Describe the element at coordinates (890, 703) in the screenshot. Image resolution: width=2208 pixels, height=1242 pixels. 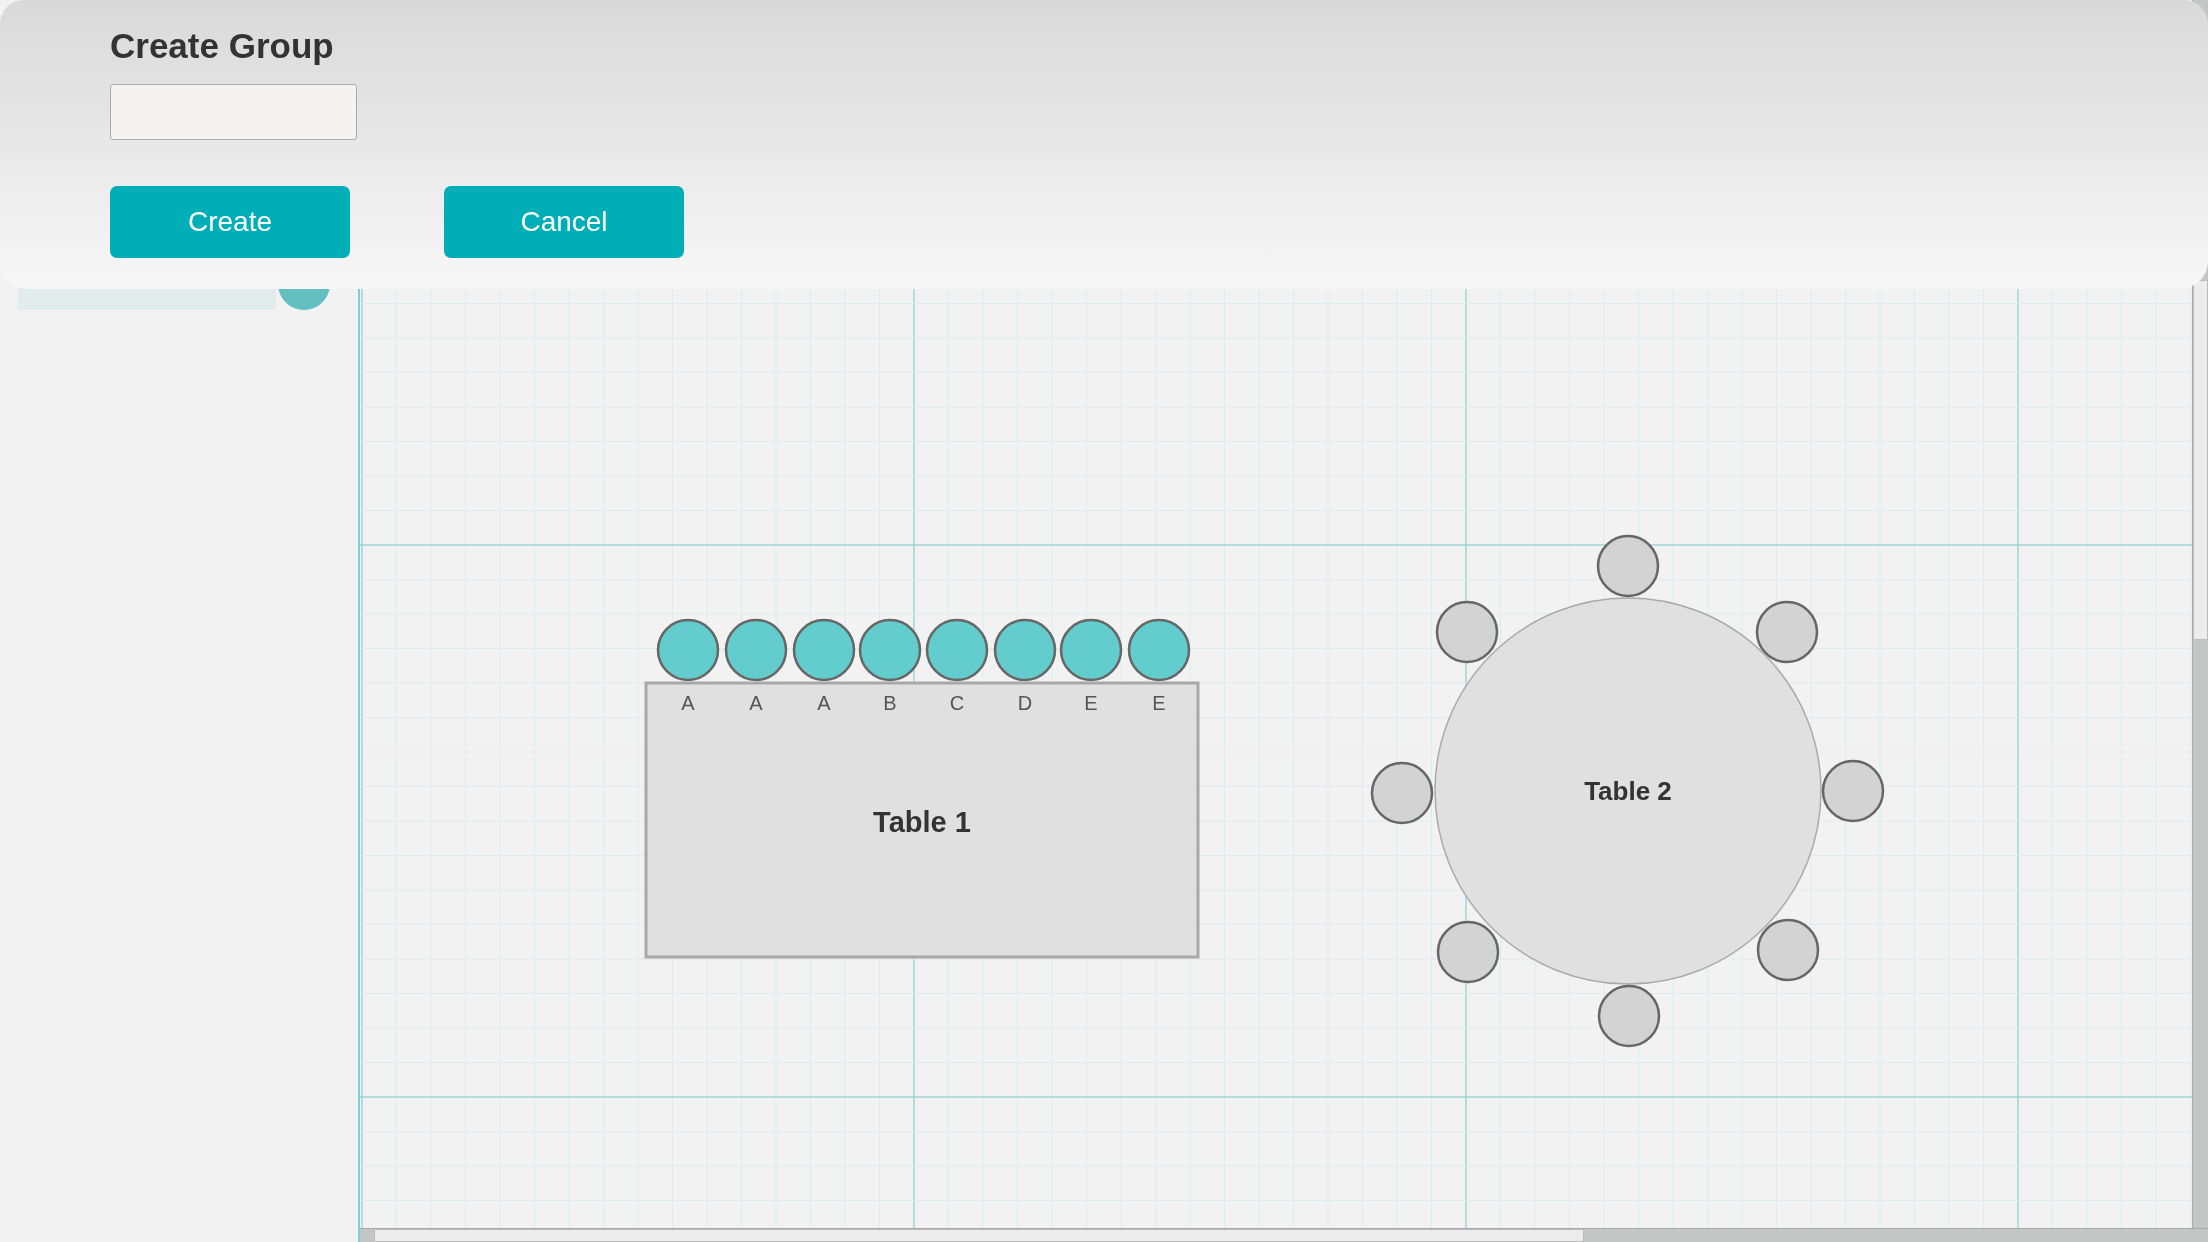
I see `seat-label: B` at that location.